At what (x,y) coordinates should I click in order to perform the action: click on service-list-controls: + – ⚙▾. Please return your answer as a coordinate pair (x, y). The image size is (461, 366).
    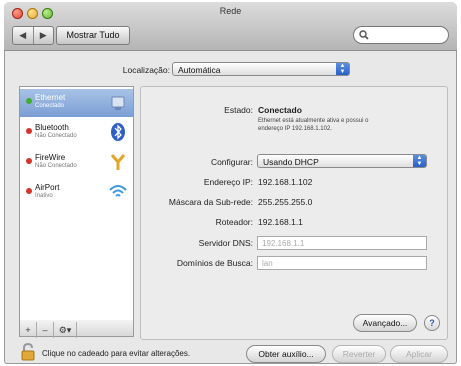
    Looking at the image, I should click on (76, 329).